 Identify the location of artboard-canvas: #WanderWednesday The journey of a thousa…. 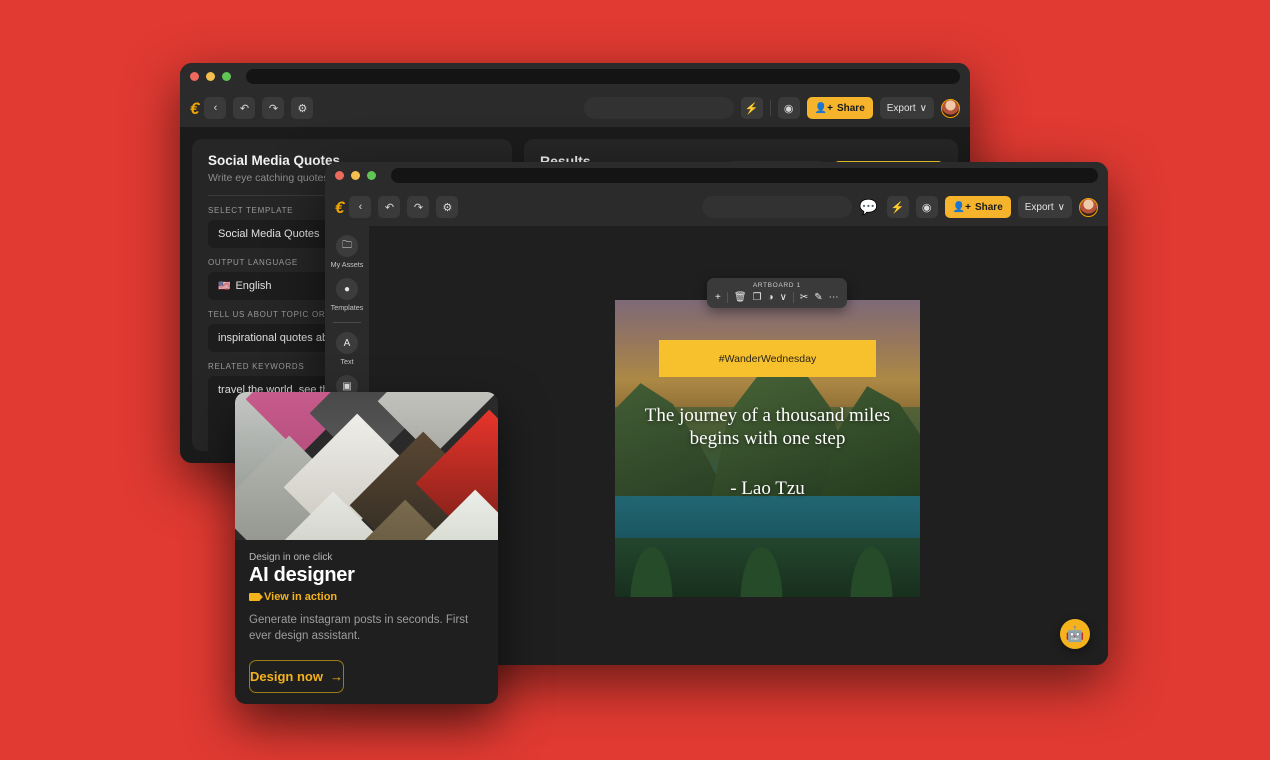
(767, 448).